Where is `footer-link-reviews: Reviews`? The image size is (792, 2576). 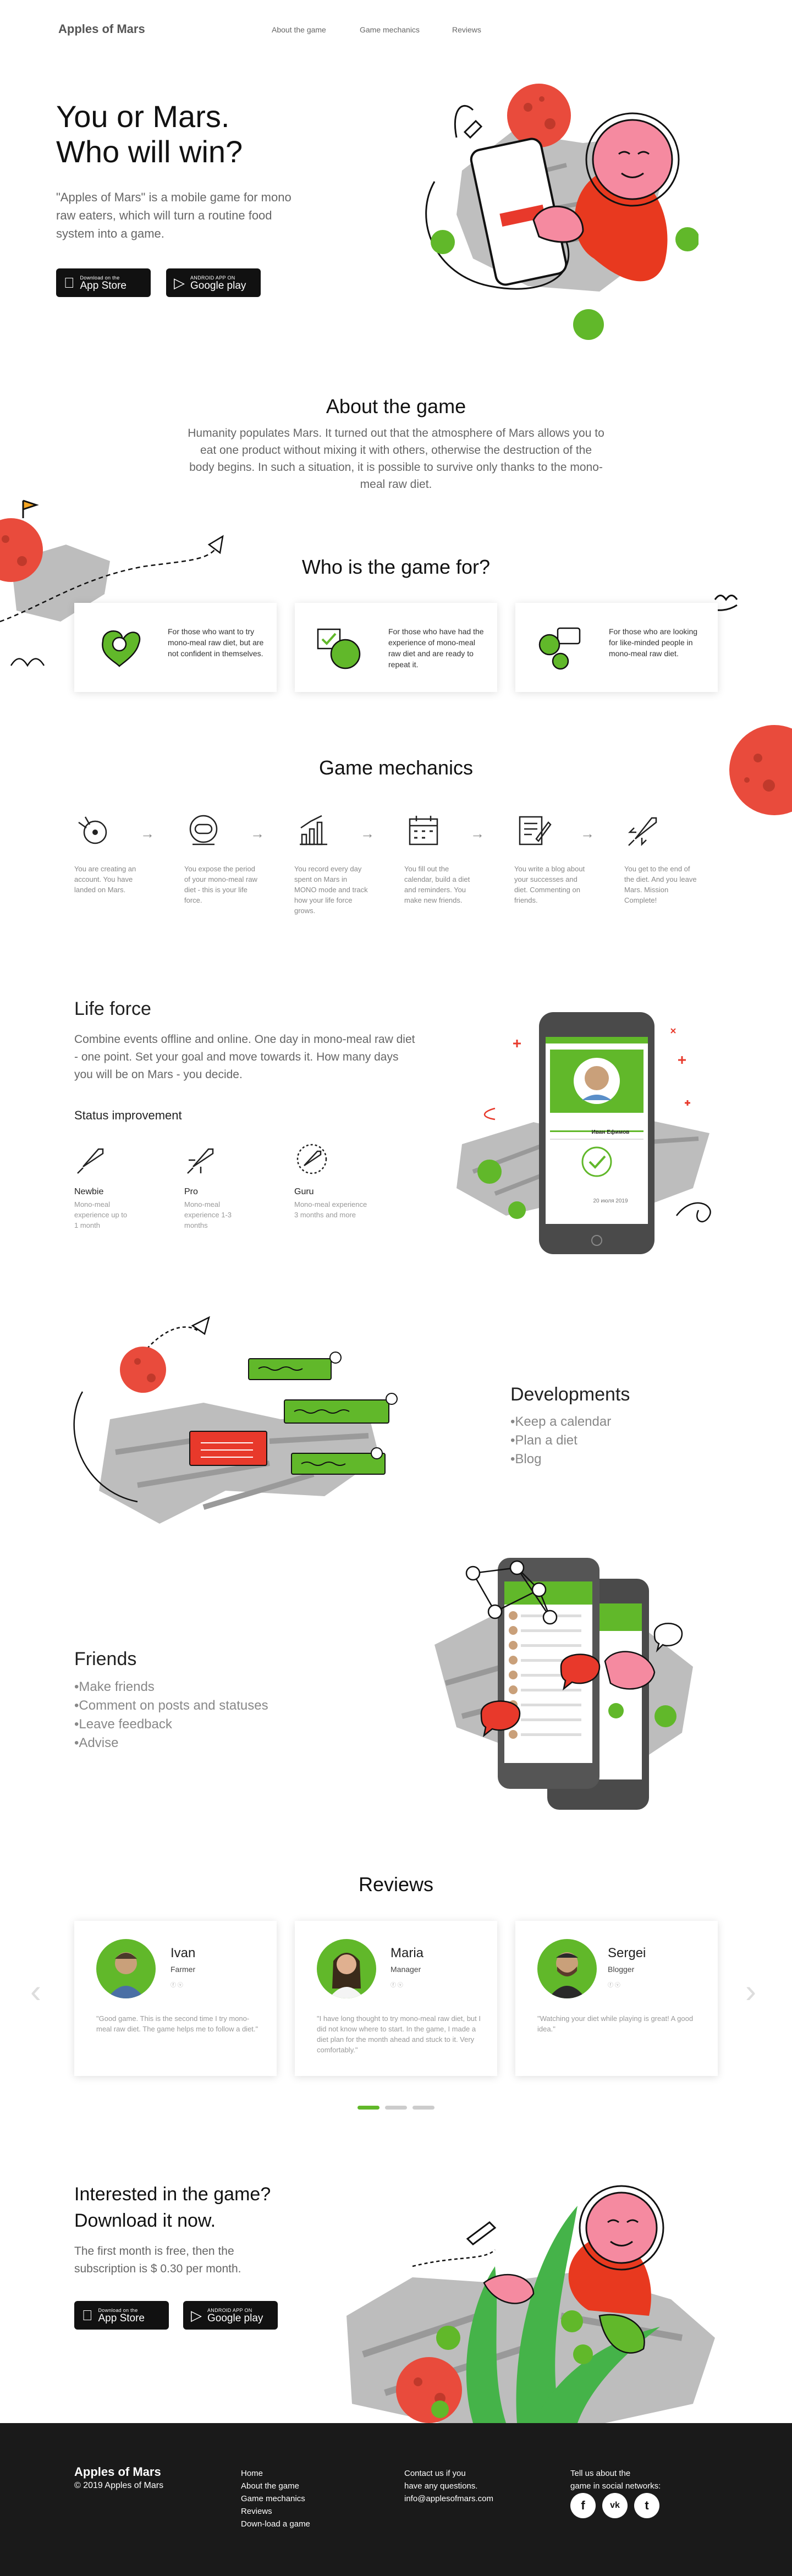
footer-link-reviews: Reviews is located at coordinates (275, 2511).